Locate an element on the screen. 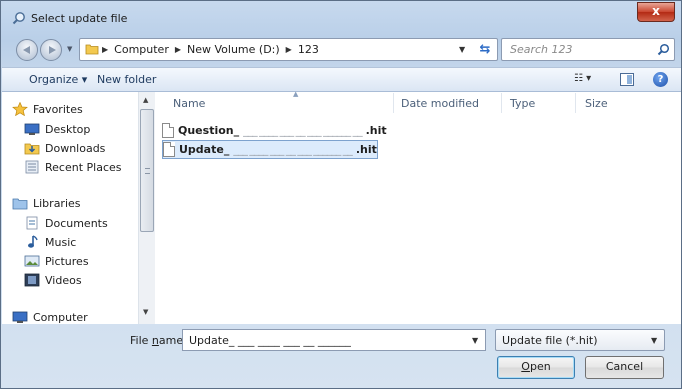  folder-icon is located at coordinates (92, 49).